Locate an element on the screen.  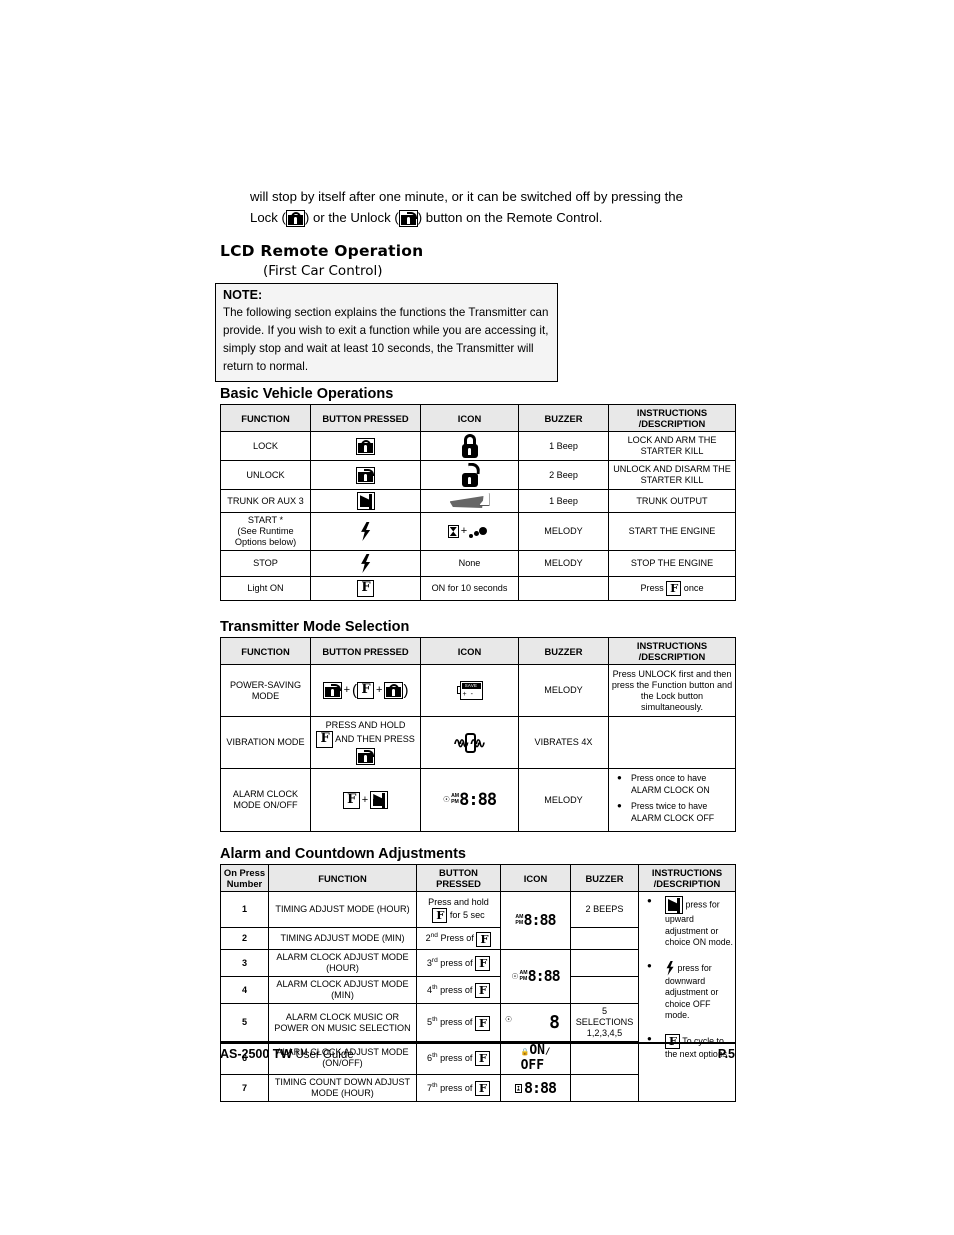
table3-row5-button-mid: press of is located at coordinates (456, 1022).